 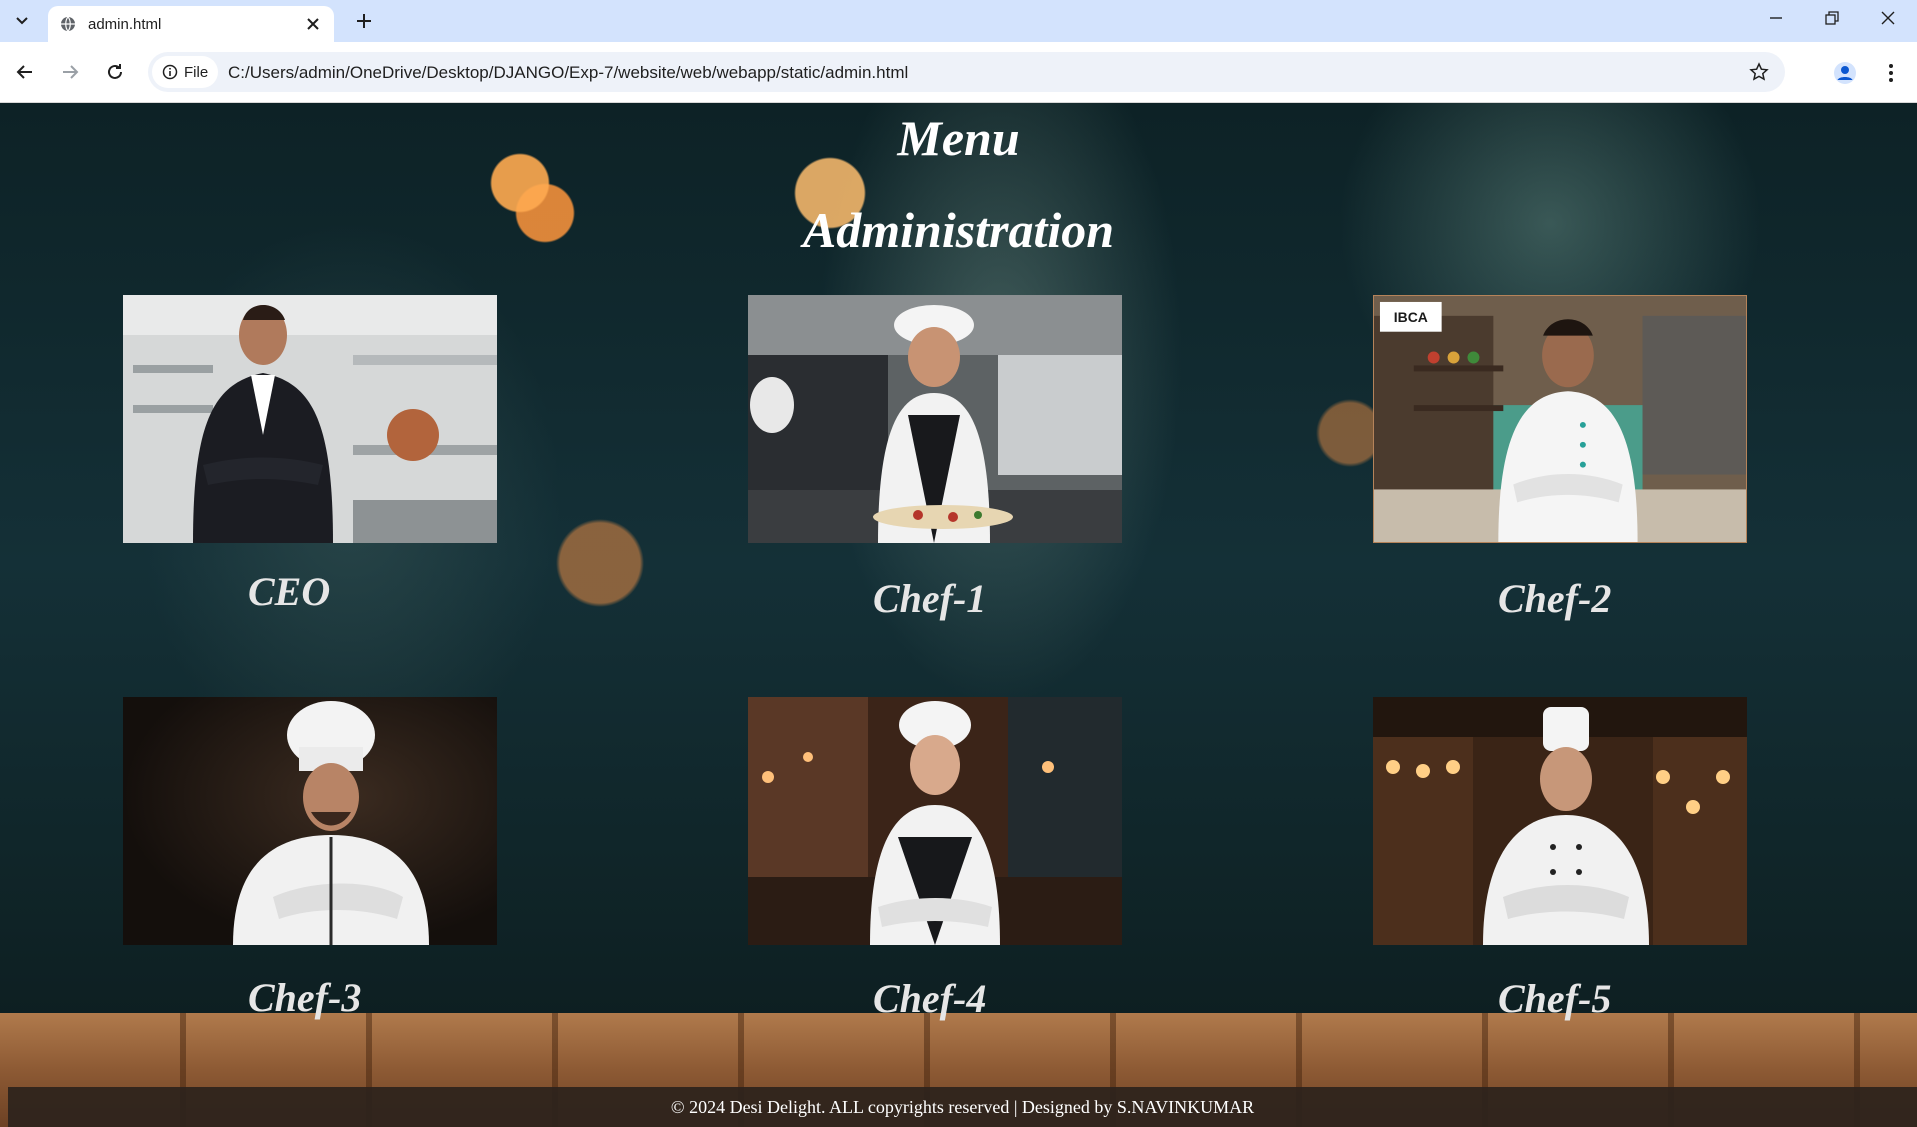 What do you see at coordinates (935, 821) in the screenshot?
I see `chef-4-photo` at bounding box center [935, 821].